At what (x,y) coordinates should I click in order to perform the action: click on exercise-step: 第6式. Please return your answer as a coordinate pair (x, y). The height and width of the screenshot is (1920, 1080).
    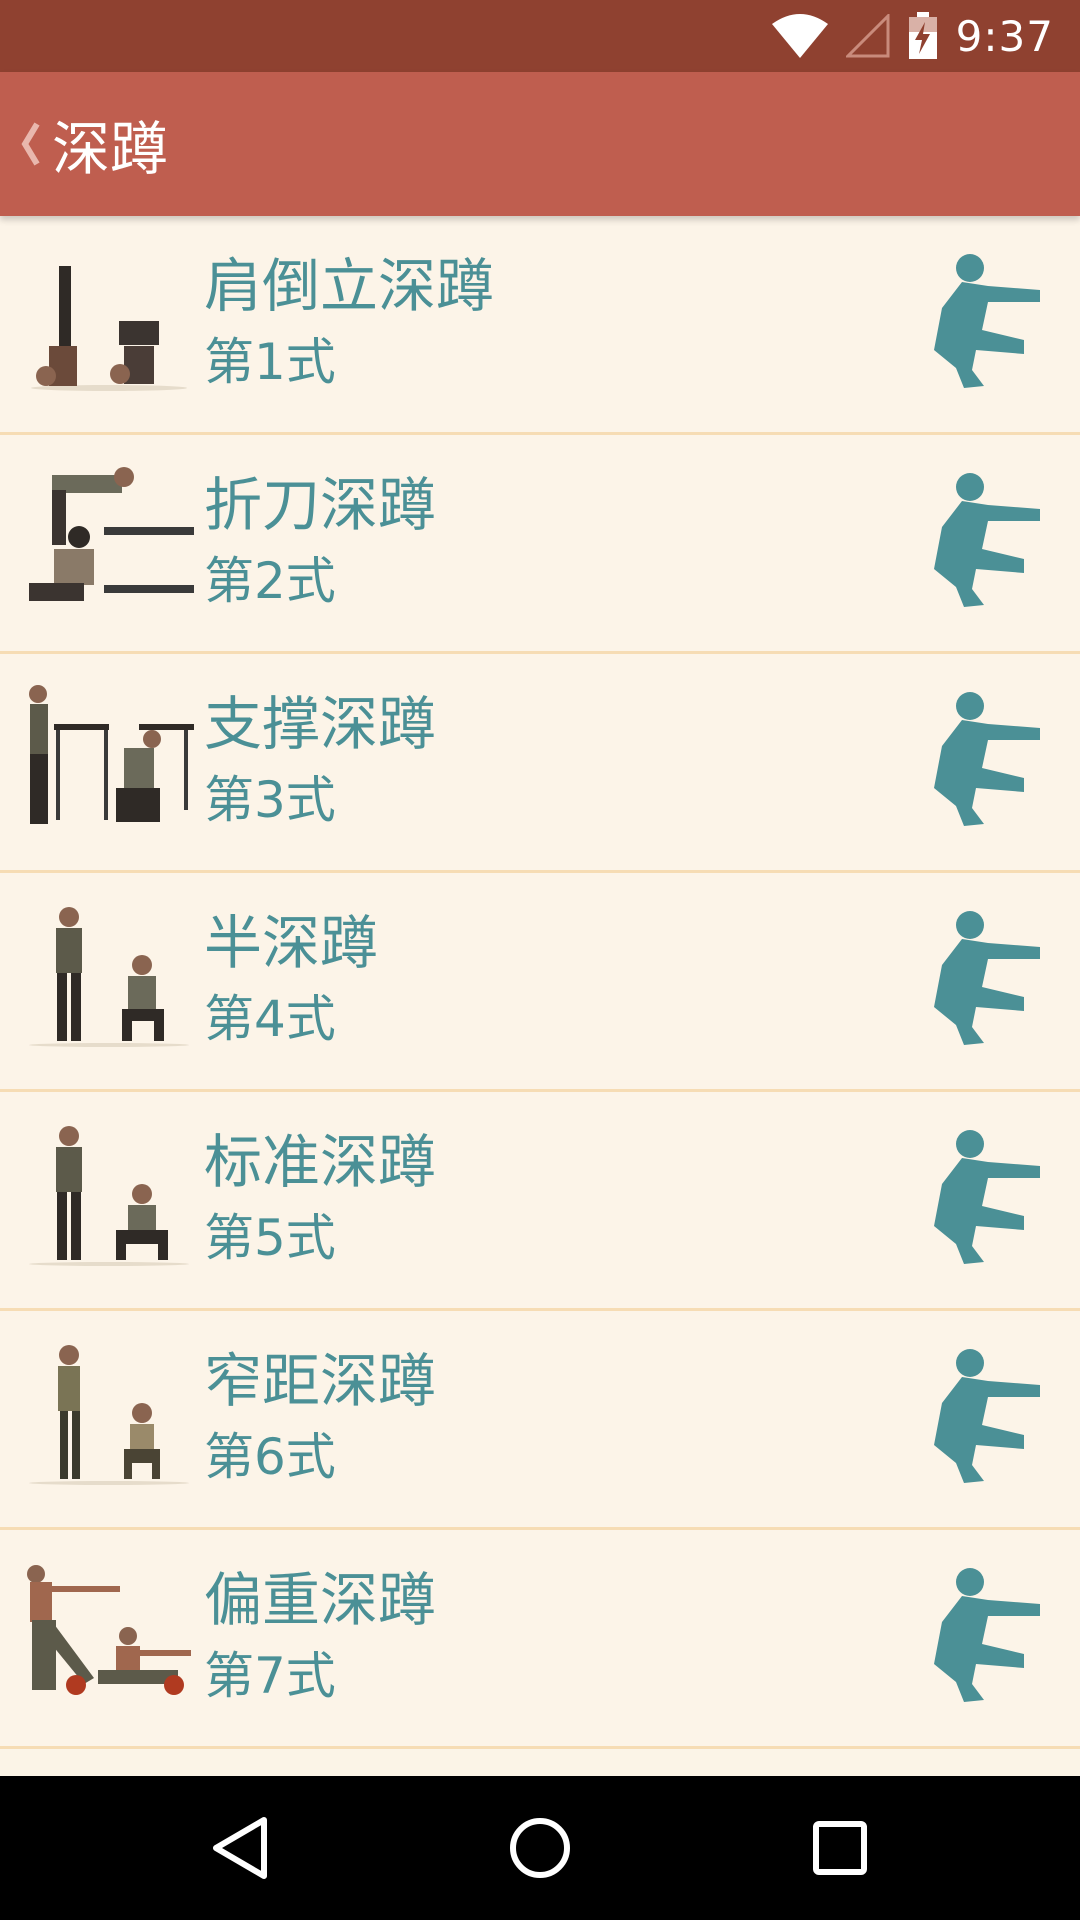
    Looking at the image, I should click on (270, 1457).